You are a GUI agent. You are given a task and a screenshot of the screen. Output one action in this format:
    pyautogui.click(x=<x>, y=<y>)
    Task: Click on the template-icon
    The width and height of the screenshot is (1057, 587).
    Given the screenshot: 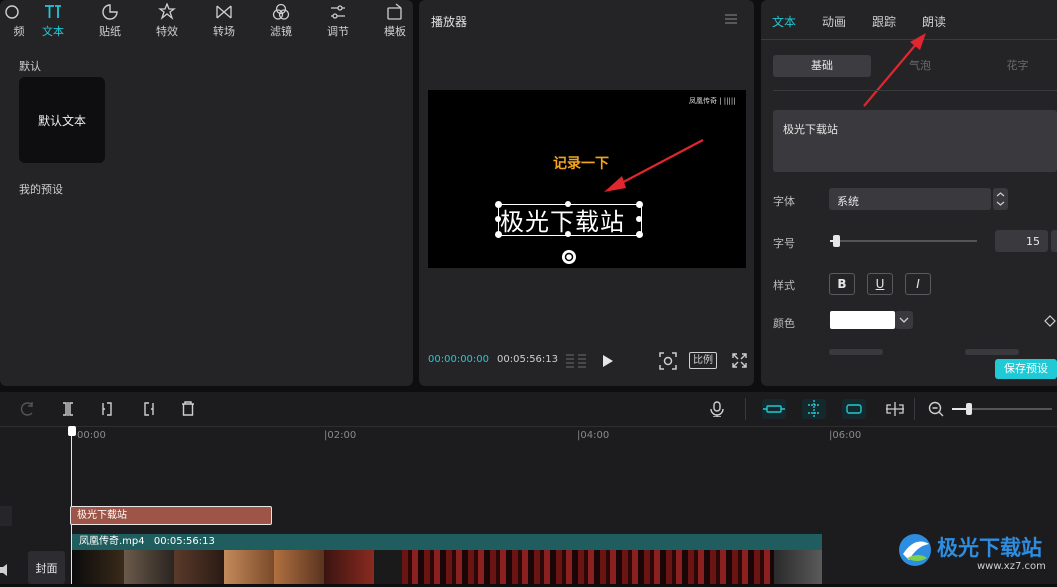 What is the action you would take?
    pyautogui.click(x=394, y=11)
    